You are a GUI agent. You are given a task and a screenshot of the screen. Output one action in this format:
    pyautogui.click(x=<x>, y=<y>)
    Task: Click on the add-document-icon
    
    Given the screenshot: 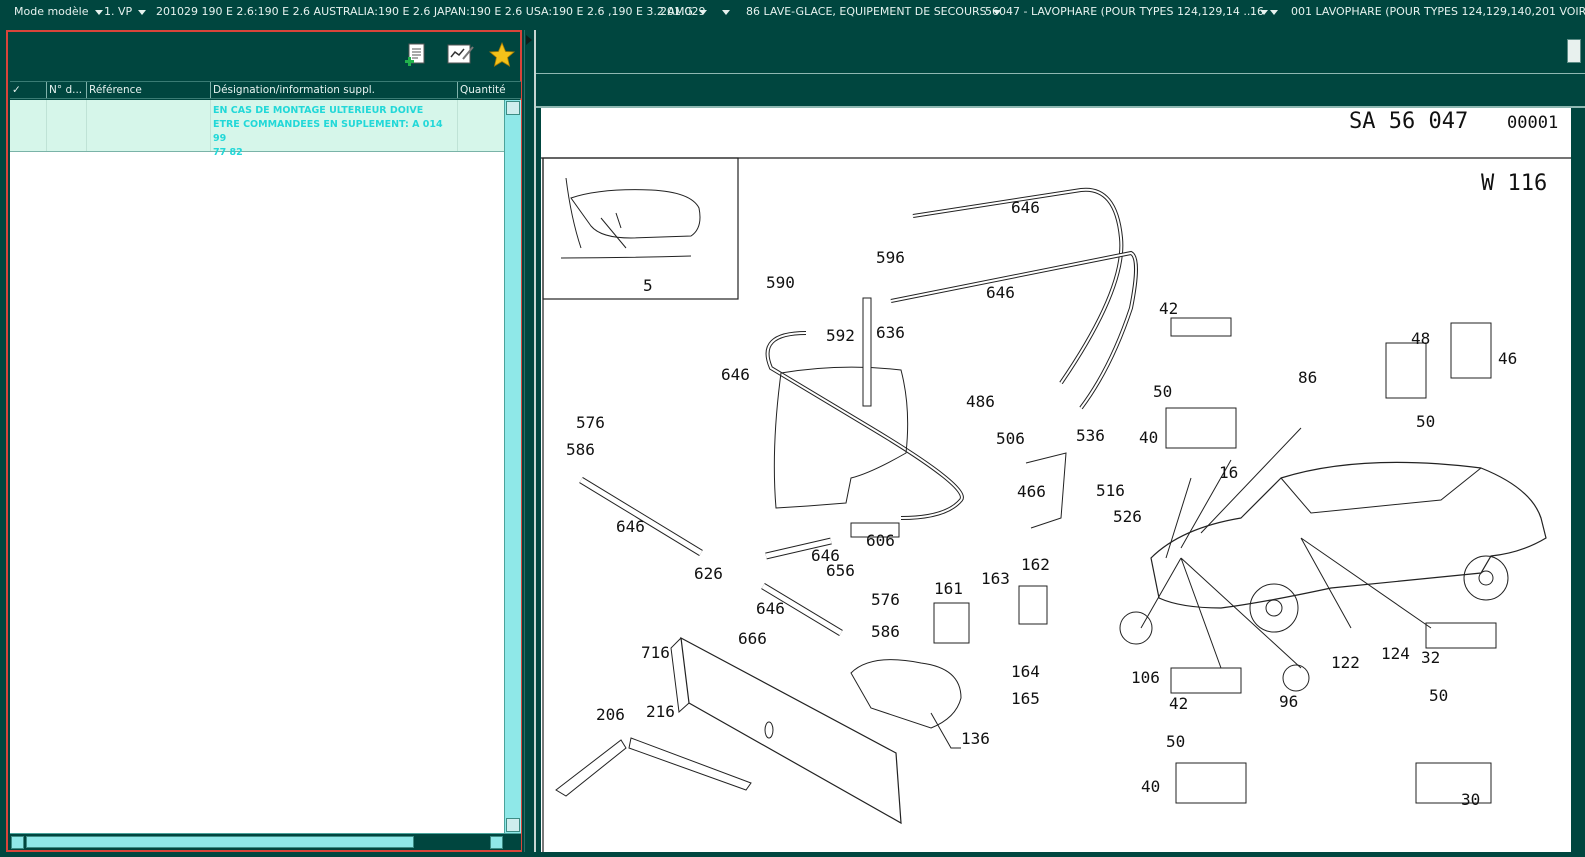 What is the action you would take?
    pyautogui.click(x=416, y=55)
    